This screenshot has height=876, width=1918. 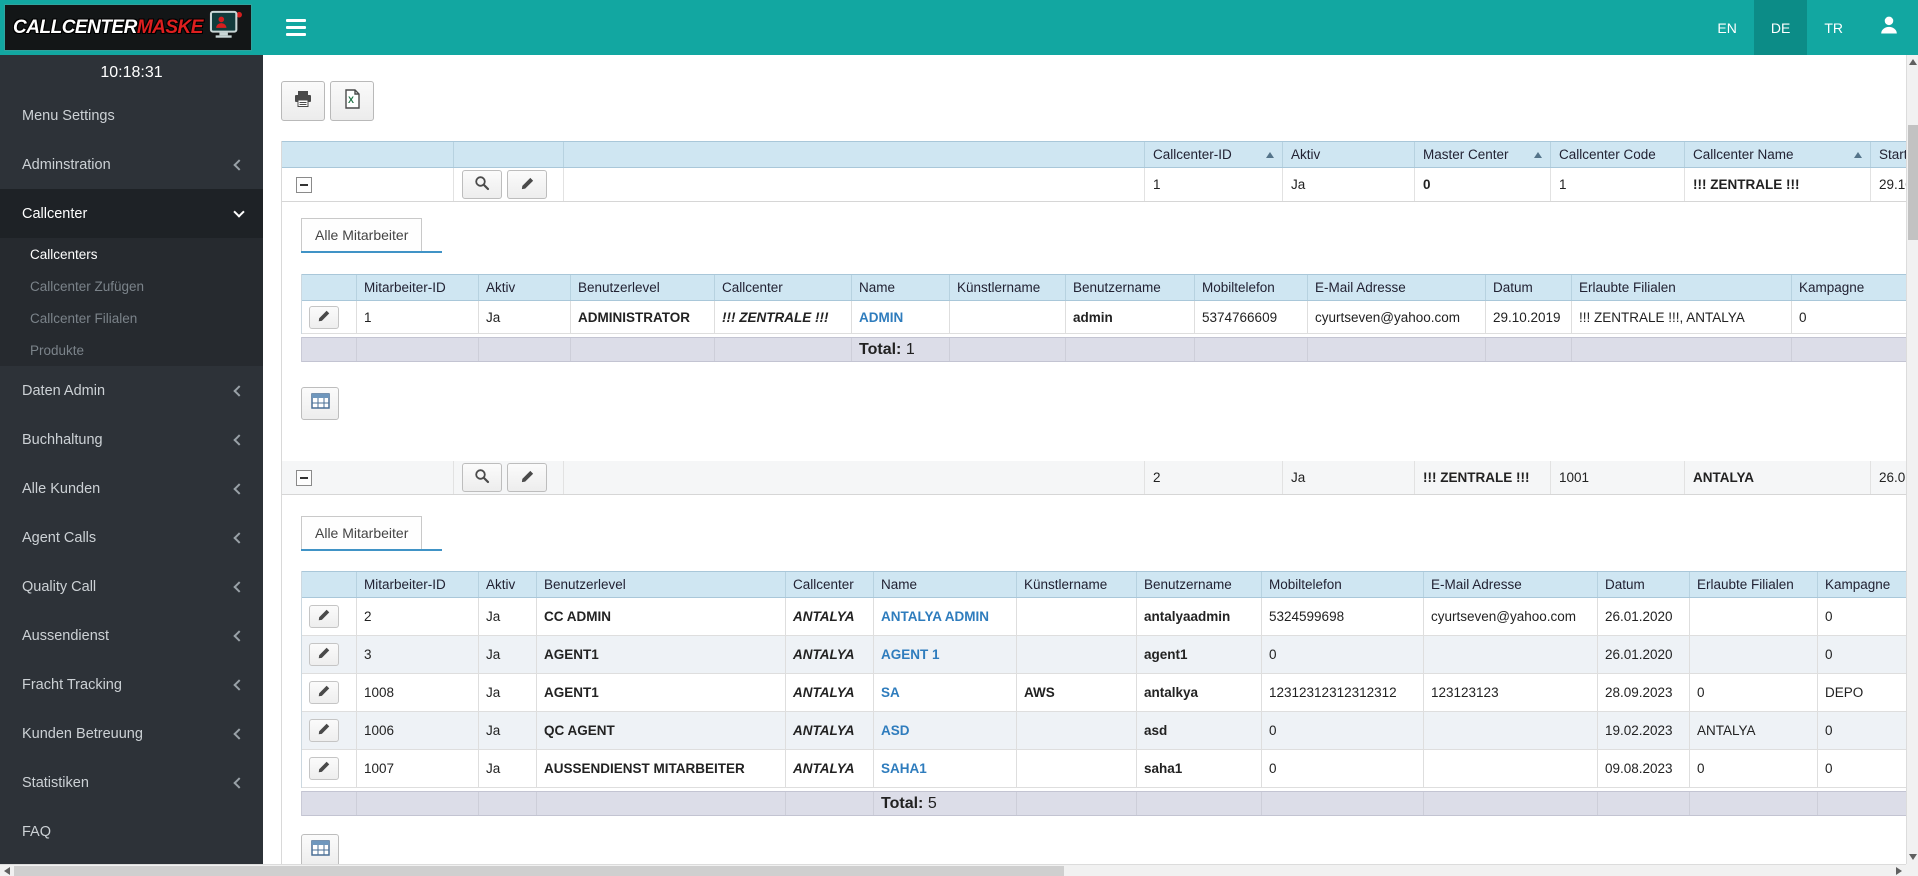 What do you see at coordinates (881, 317) in the screenshot?
I see `employee-name-link: ADMIN` at bounding box center [881, 317].